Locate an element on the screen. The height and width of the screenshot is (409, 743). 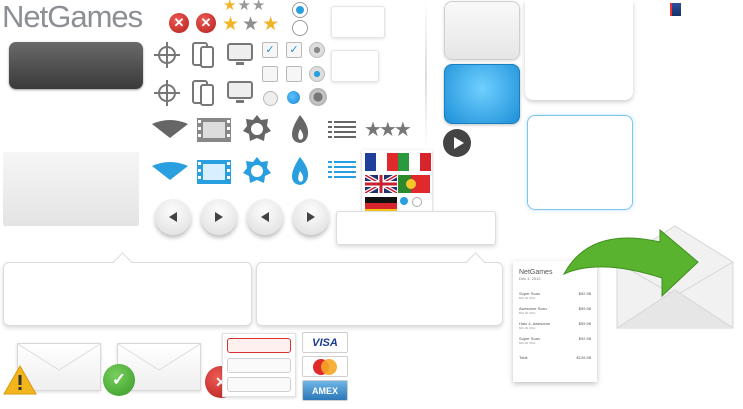
stars-icon: ★★★ is located at coordinates (388, 130).